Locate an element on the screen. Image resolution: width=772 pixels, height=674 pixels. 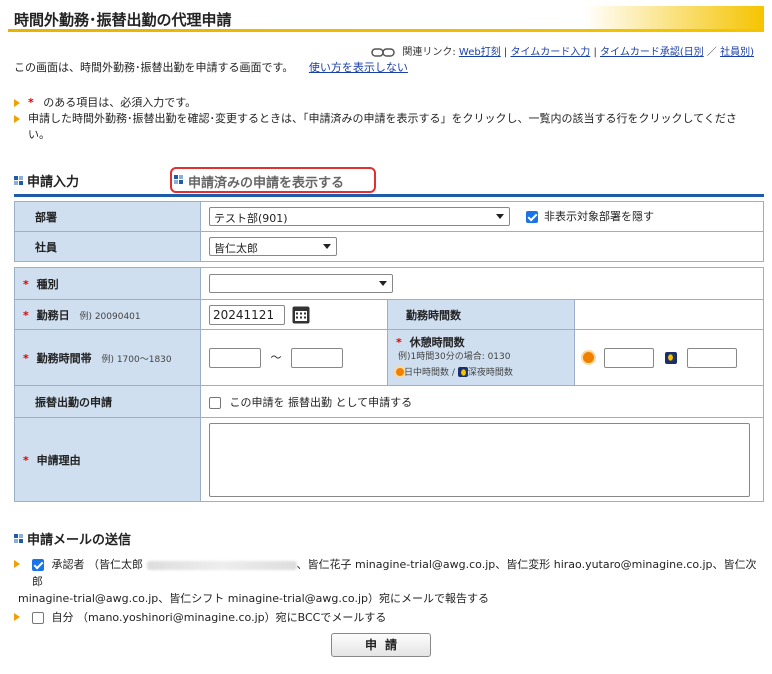
substitute-cell: この申請を 振替出勤 として申請する is located at coordinates (482, 401).